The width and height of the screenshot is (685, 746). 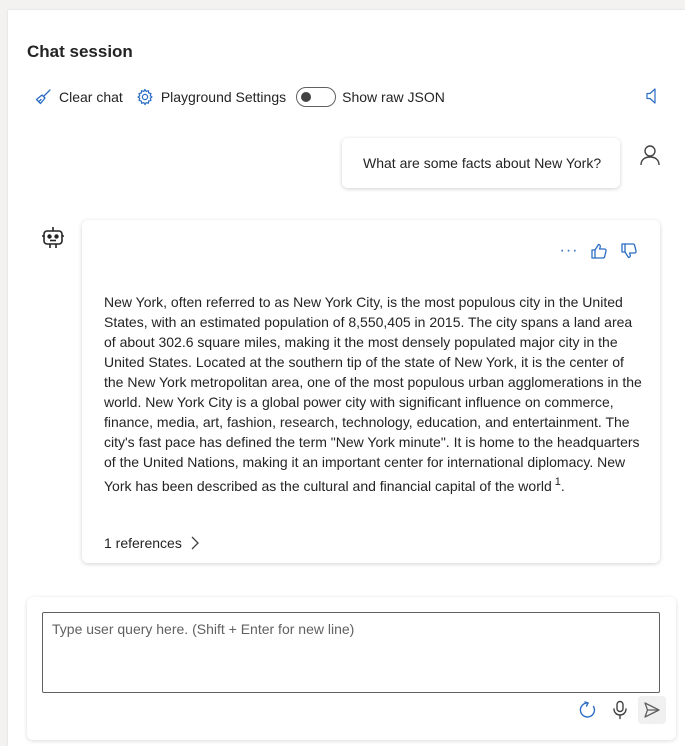 What do you see at coordinates (143, 543) in the screenshot?
I see `references-label: 1 references` at bounding box center [143, 543].